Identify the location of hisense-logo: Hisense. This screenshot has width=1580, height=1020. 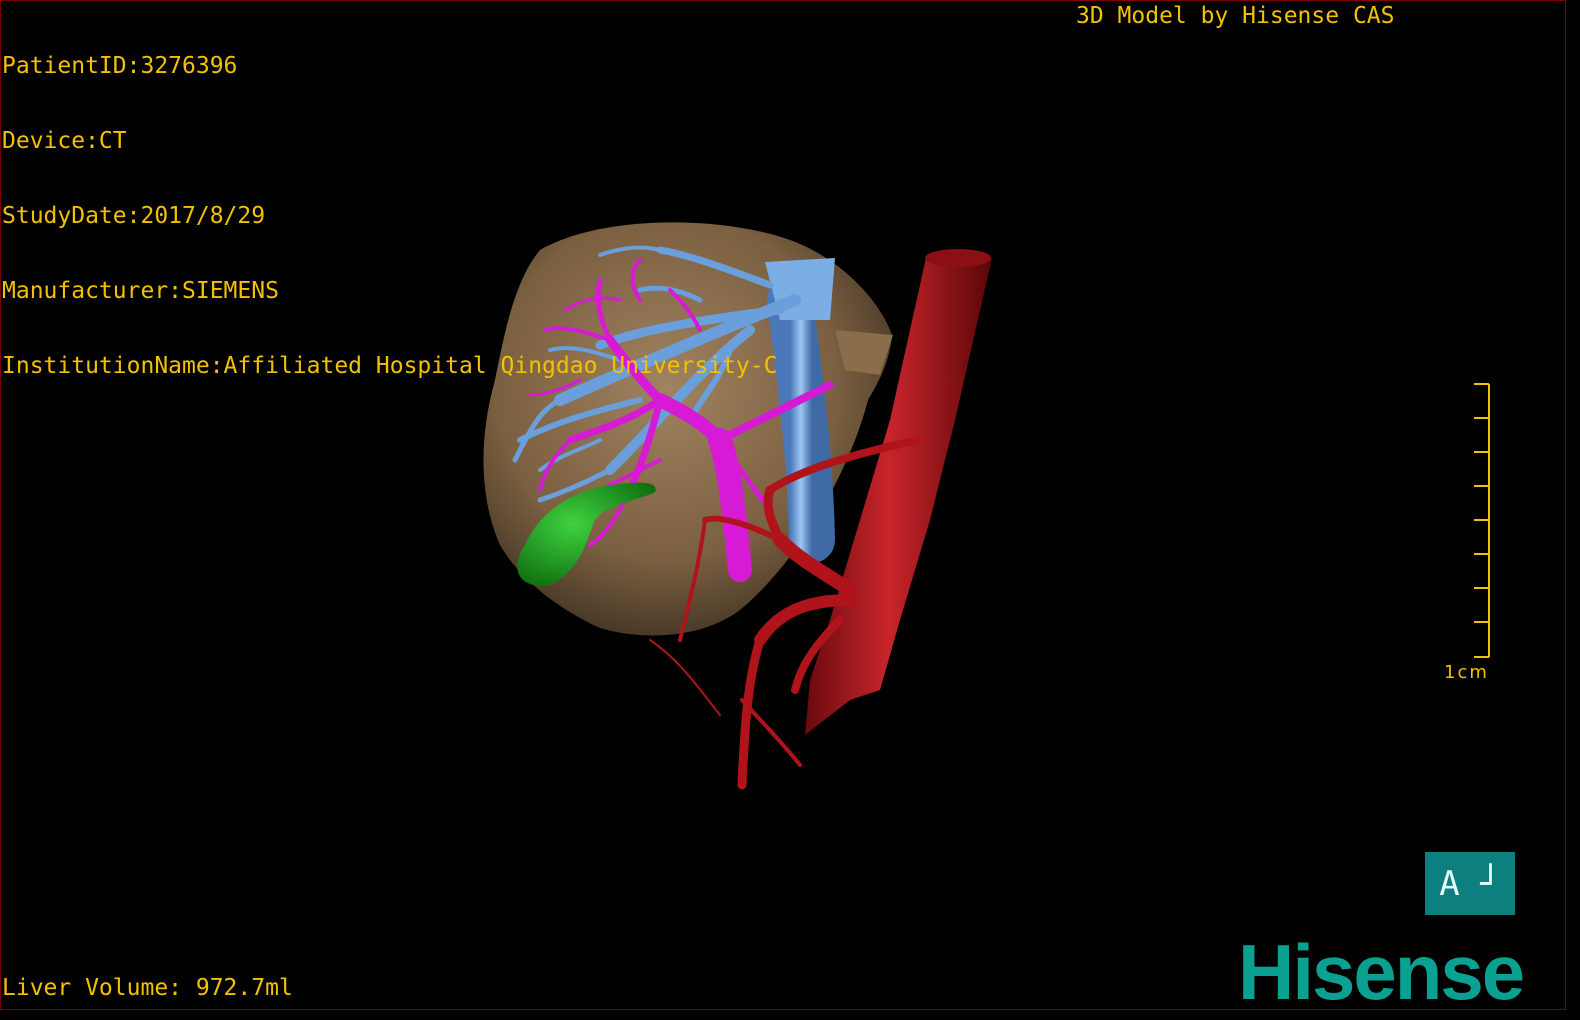
(1381, 972).